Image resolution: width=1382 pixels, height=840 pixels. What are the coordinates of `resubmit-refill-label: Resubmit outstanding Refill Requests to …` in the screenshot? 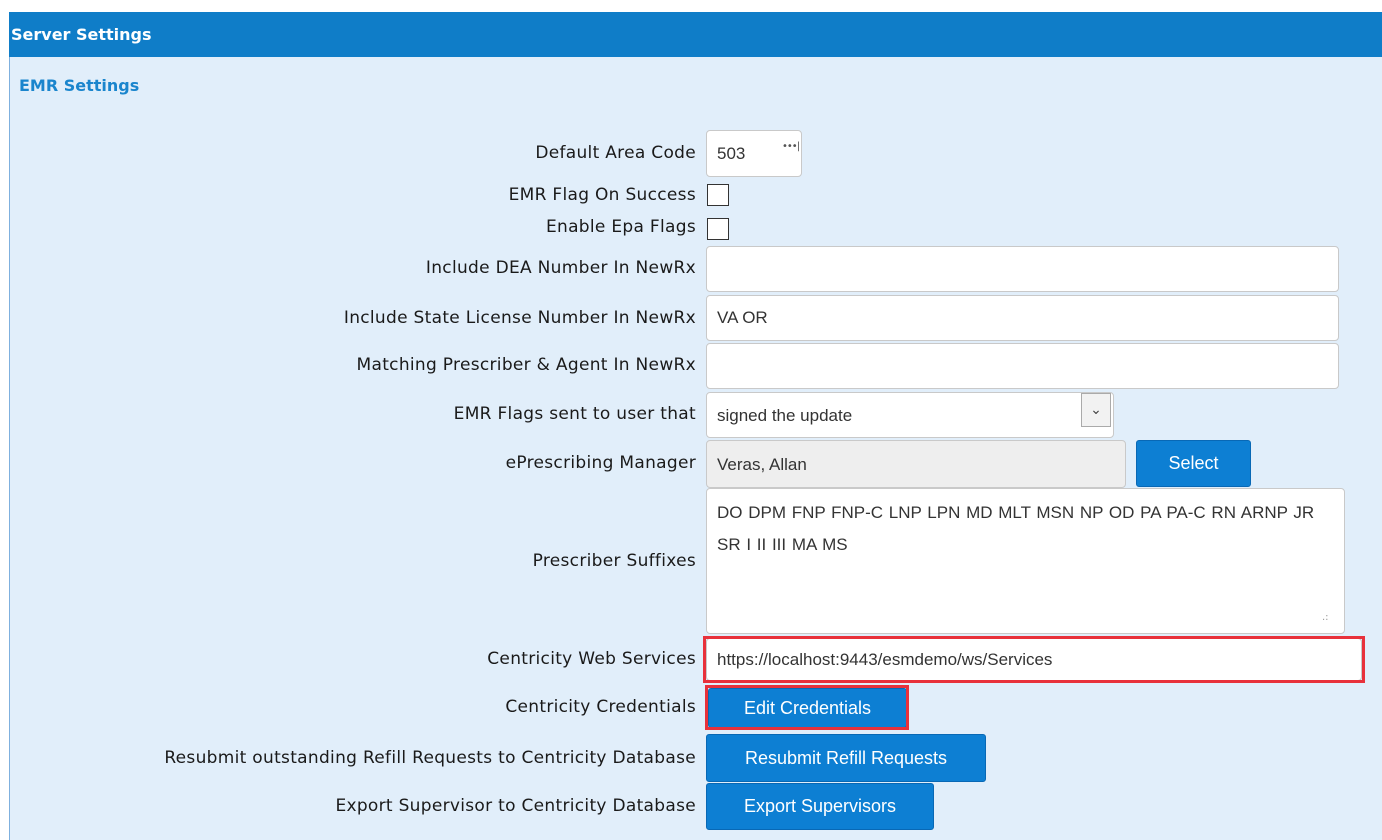 It's located at (430, 758).